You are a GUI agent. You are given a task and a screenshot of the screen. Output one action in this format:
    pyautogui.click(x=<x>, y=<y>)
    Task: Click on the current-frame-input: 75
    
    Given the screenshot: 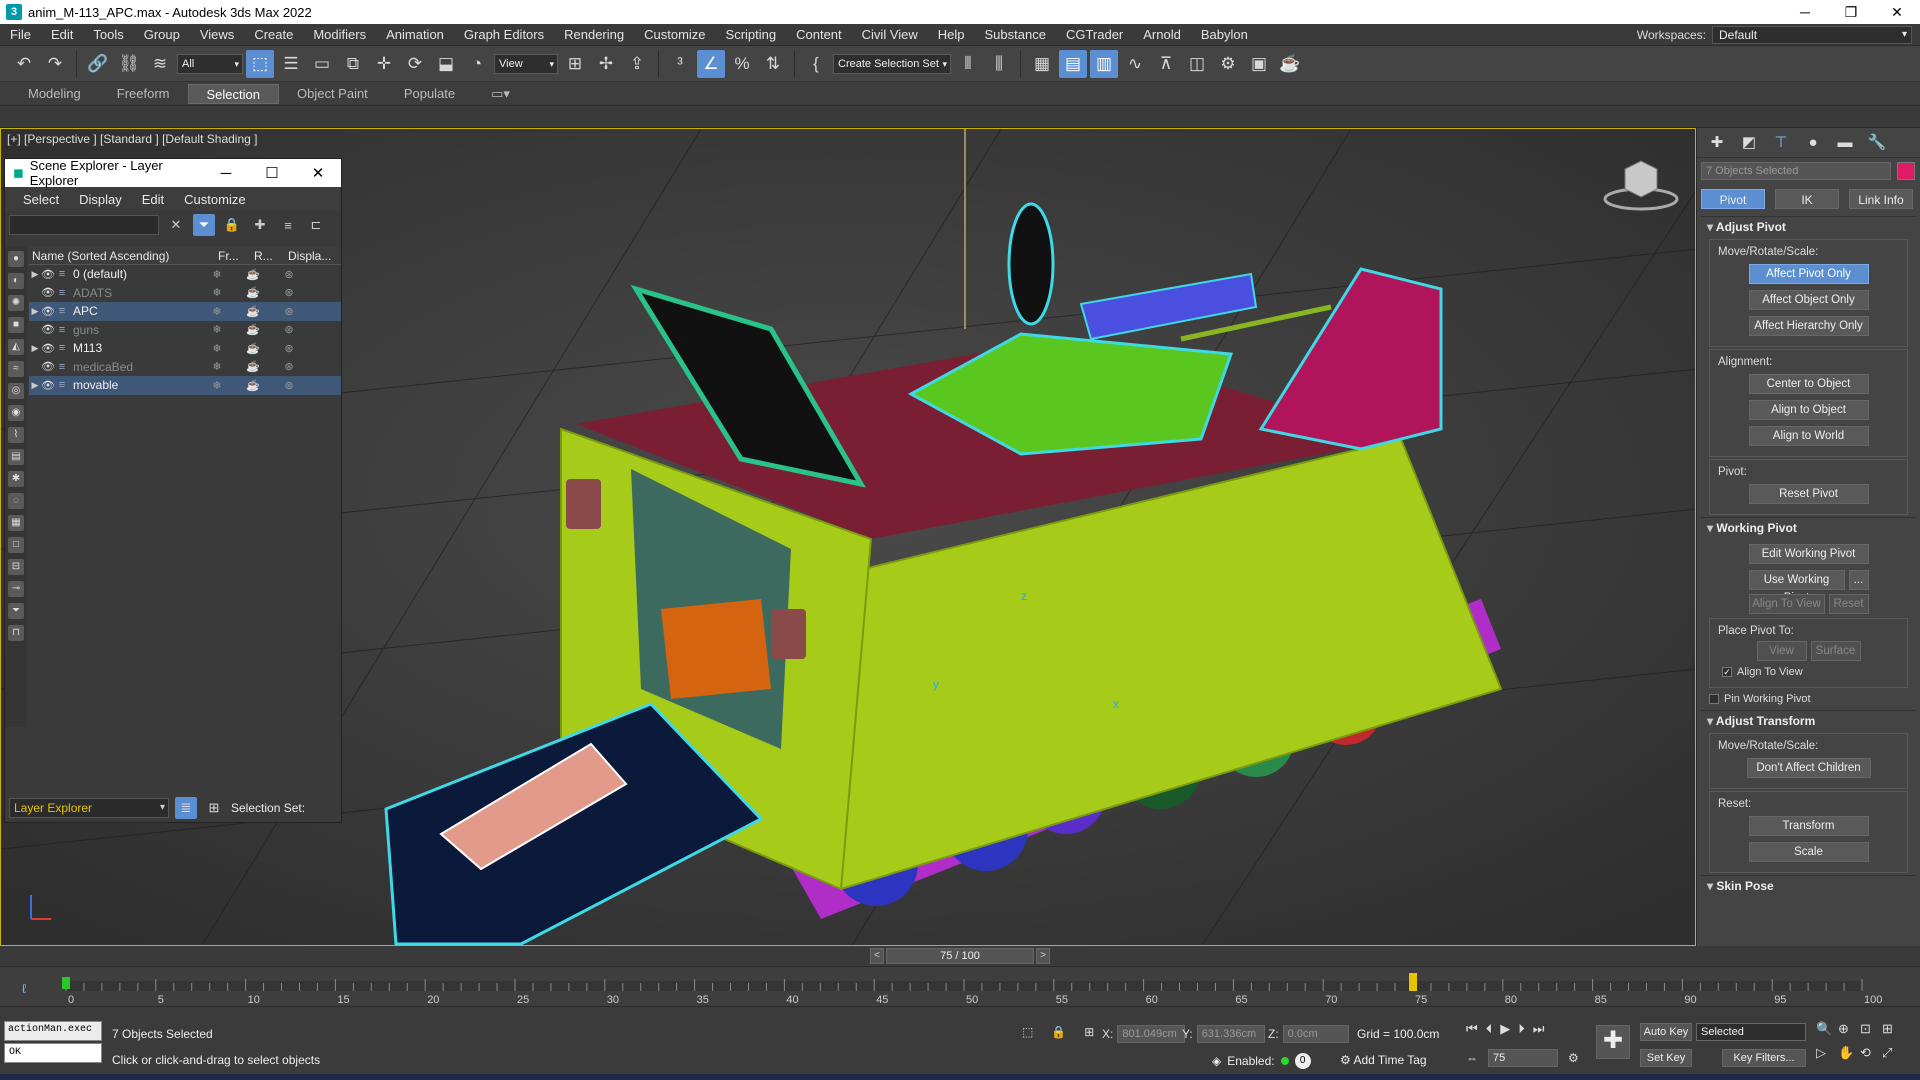 What is the action you would take?
    pyautogui.click(x=1523, y=1058)
    